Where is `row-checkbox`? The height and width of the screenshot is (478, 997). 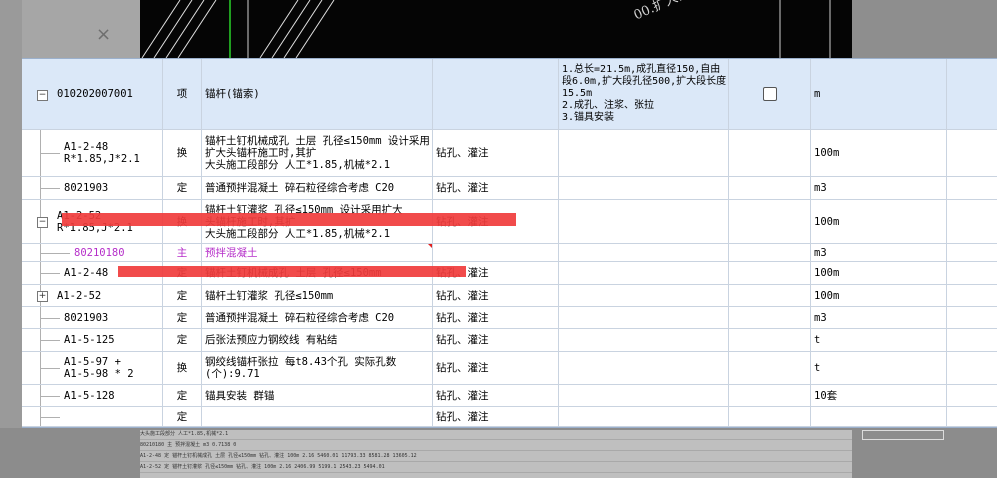
row-checkbox is located at coordinates (769, 94).